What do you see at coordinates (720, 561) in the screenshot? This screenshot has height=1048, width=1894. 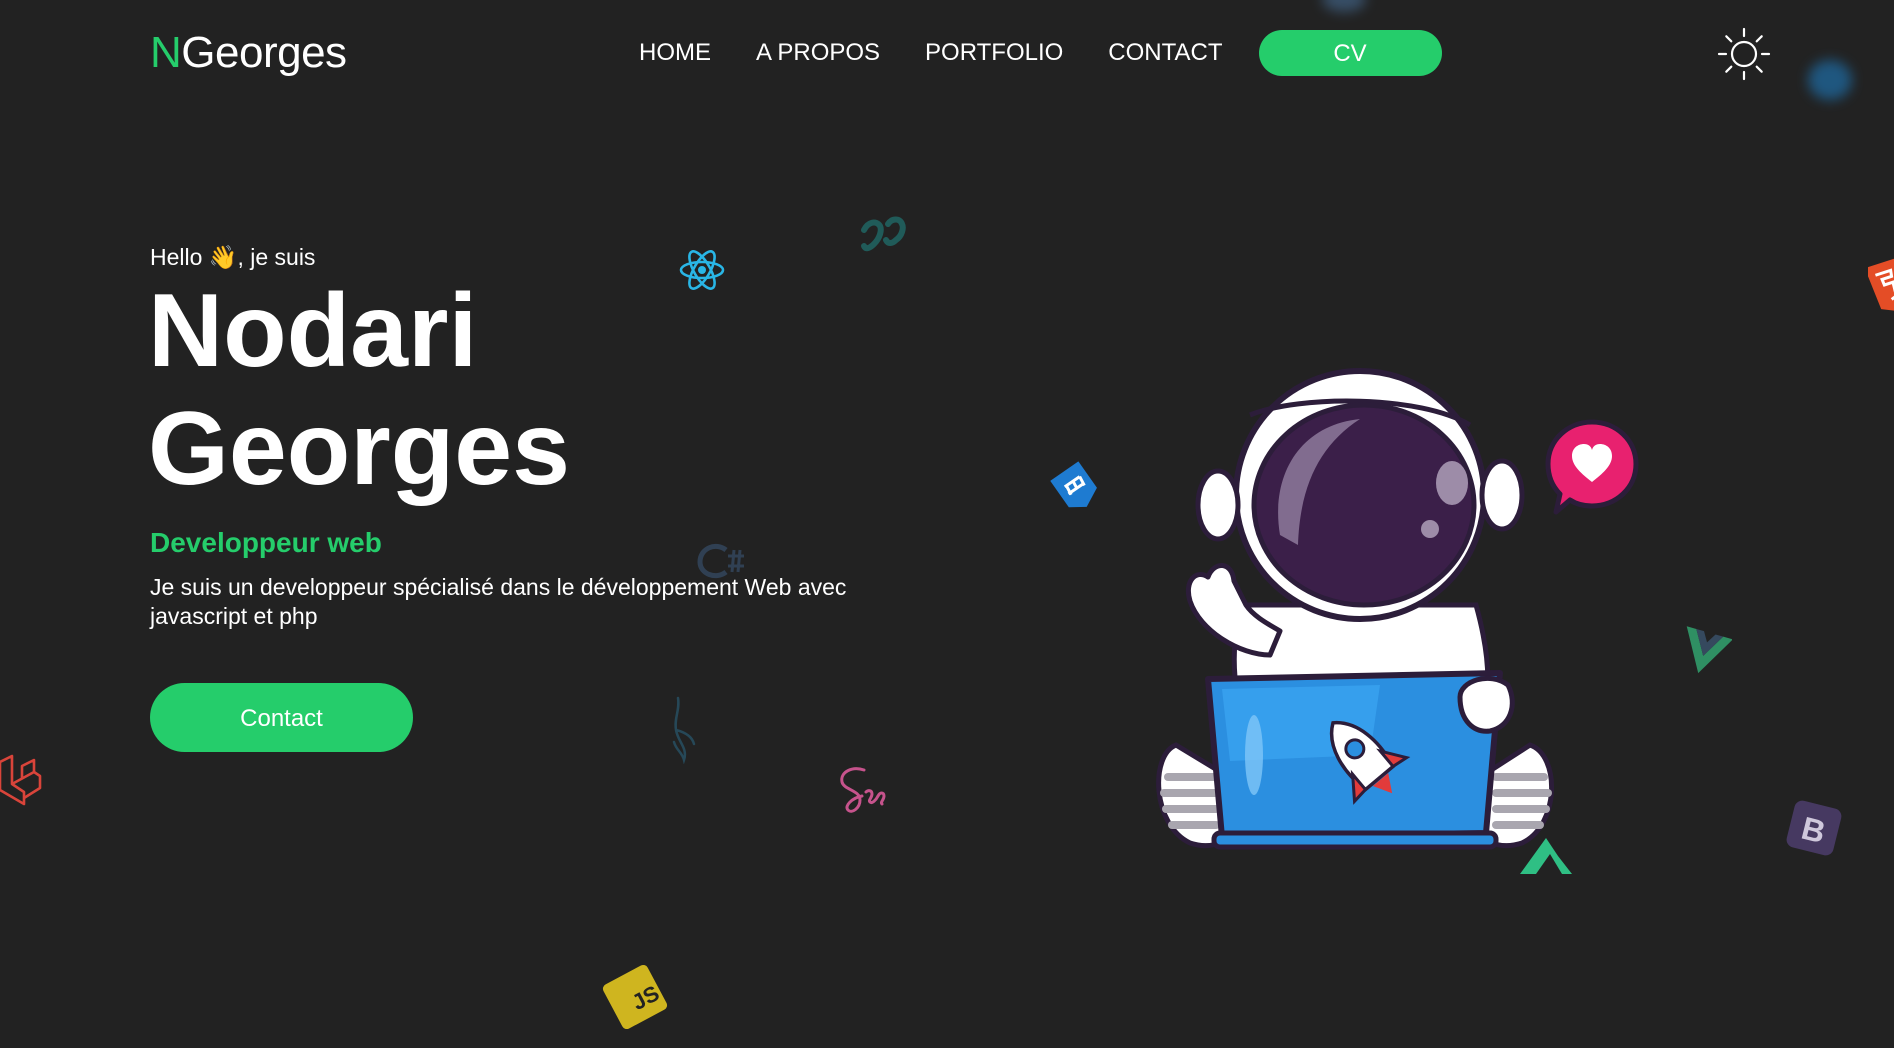 I see `csharp-icon` at bounding box center [720, 561].